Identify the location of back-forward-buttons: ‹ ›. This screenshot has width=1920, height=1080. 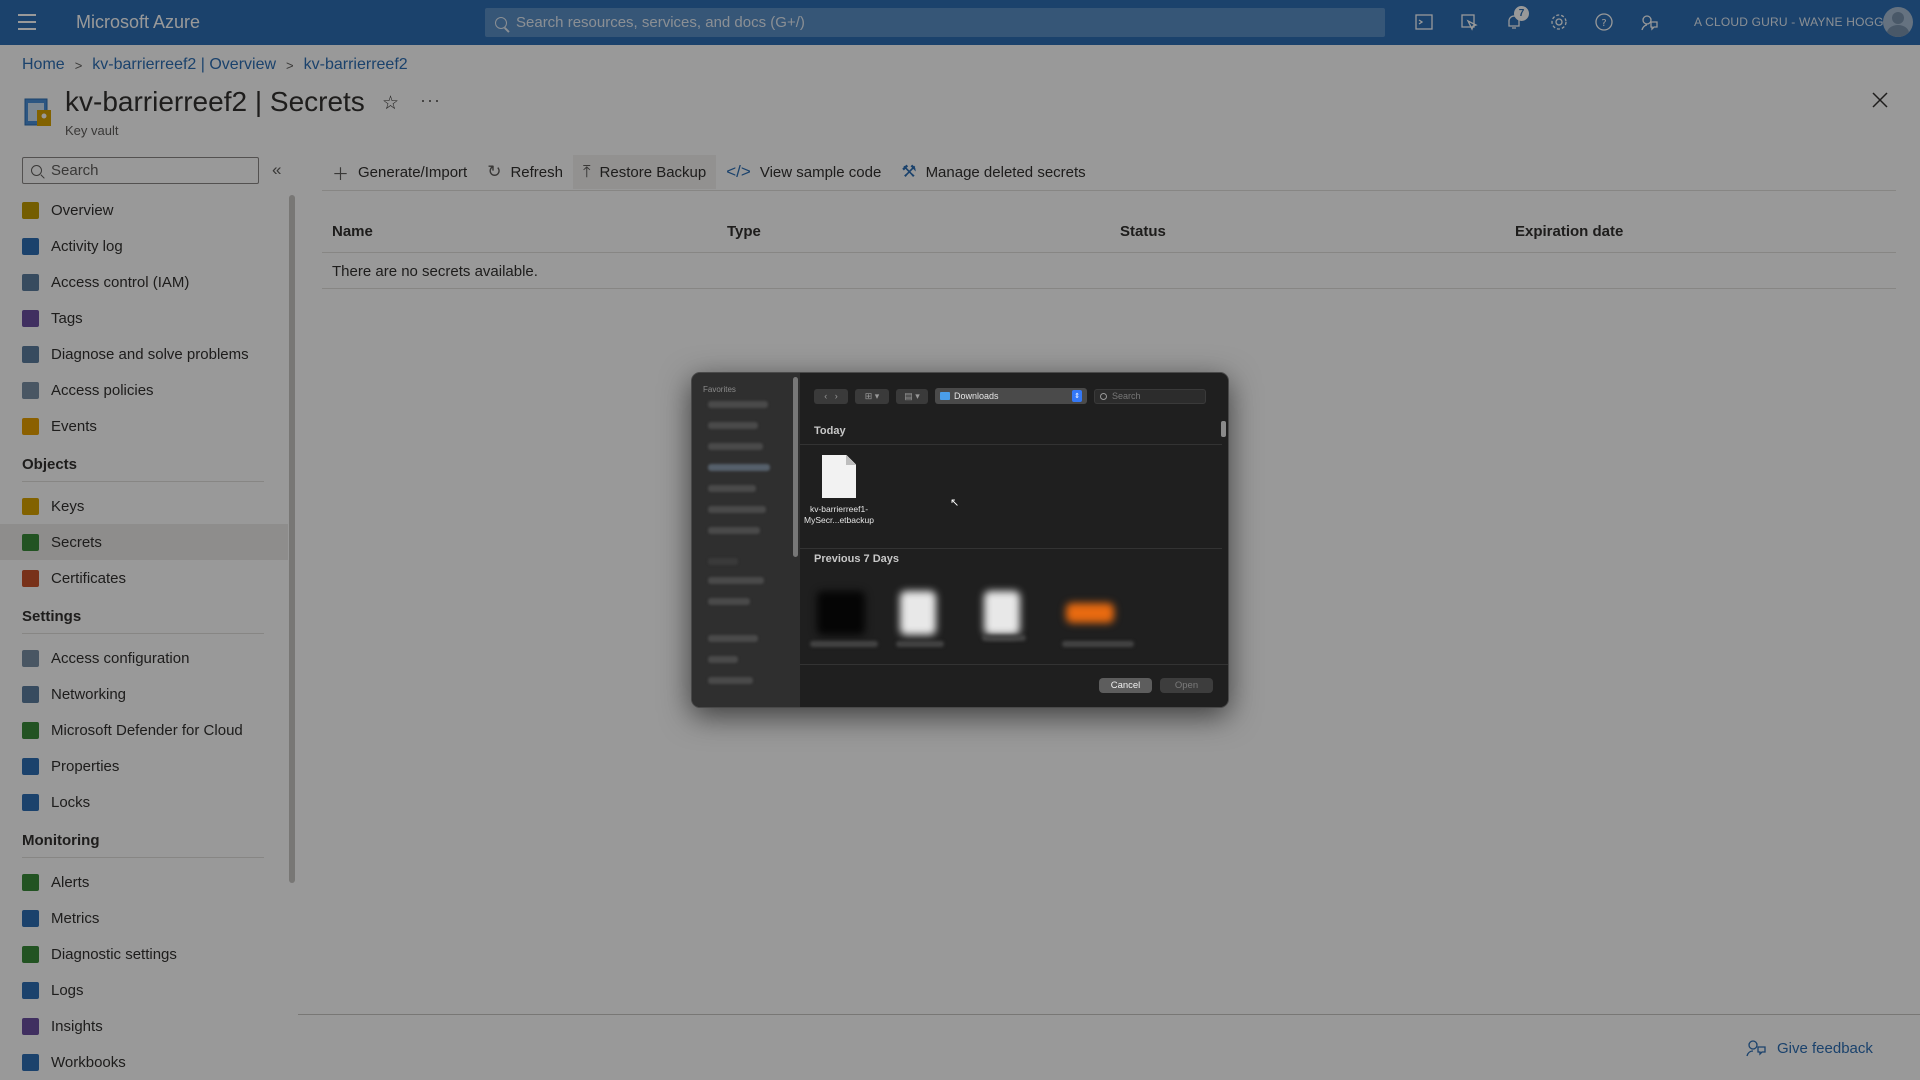
(831, 396).